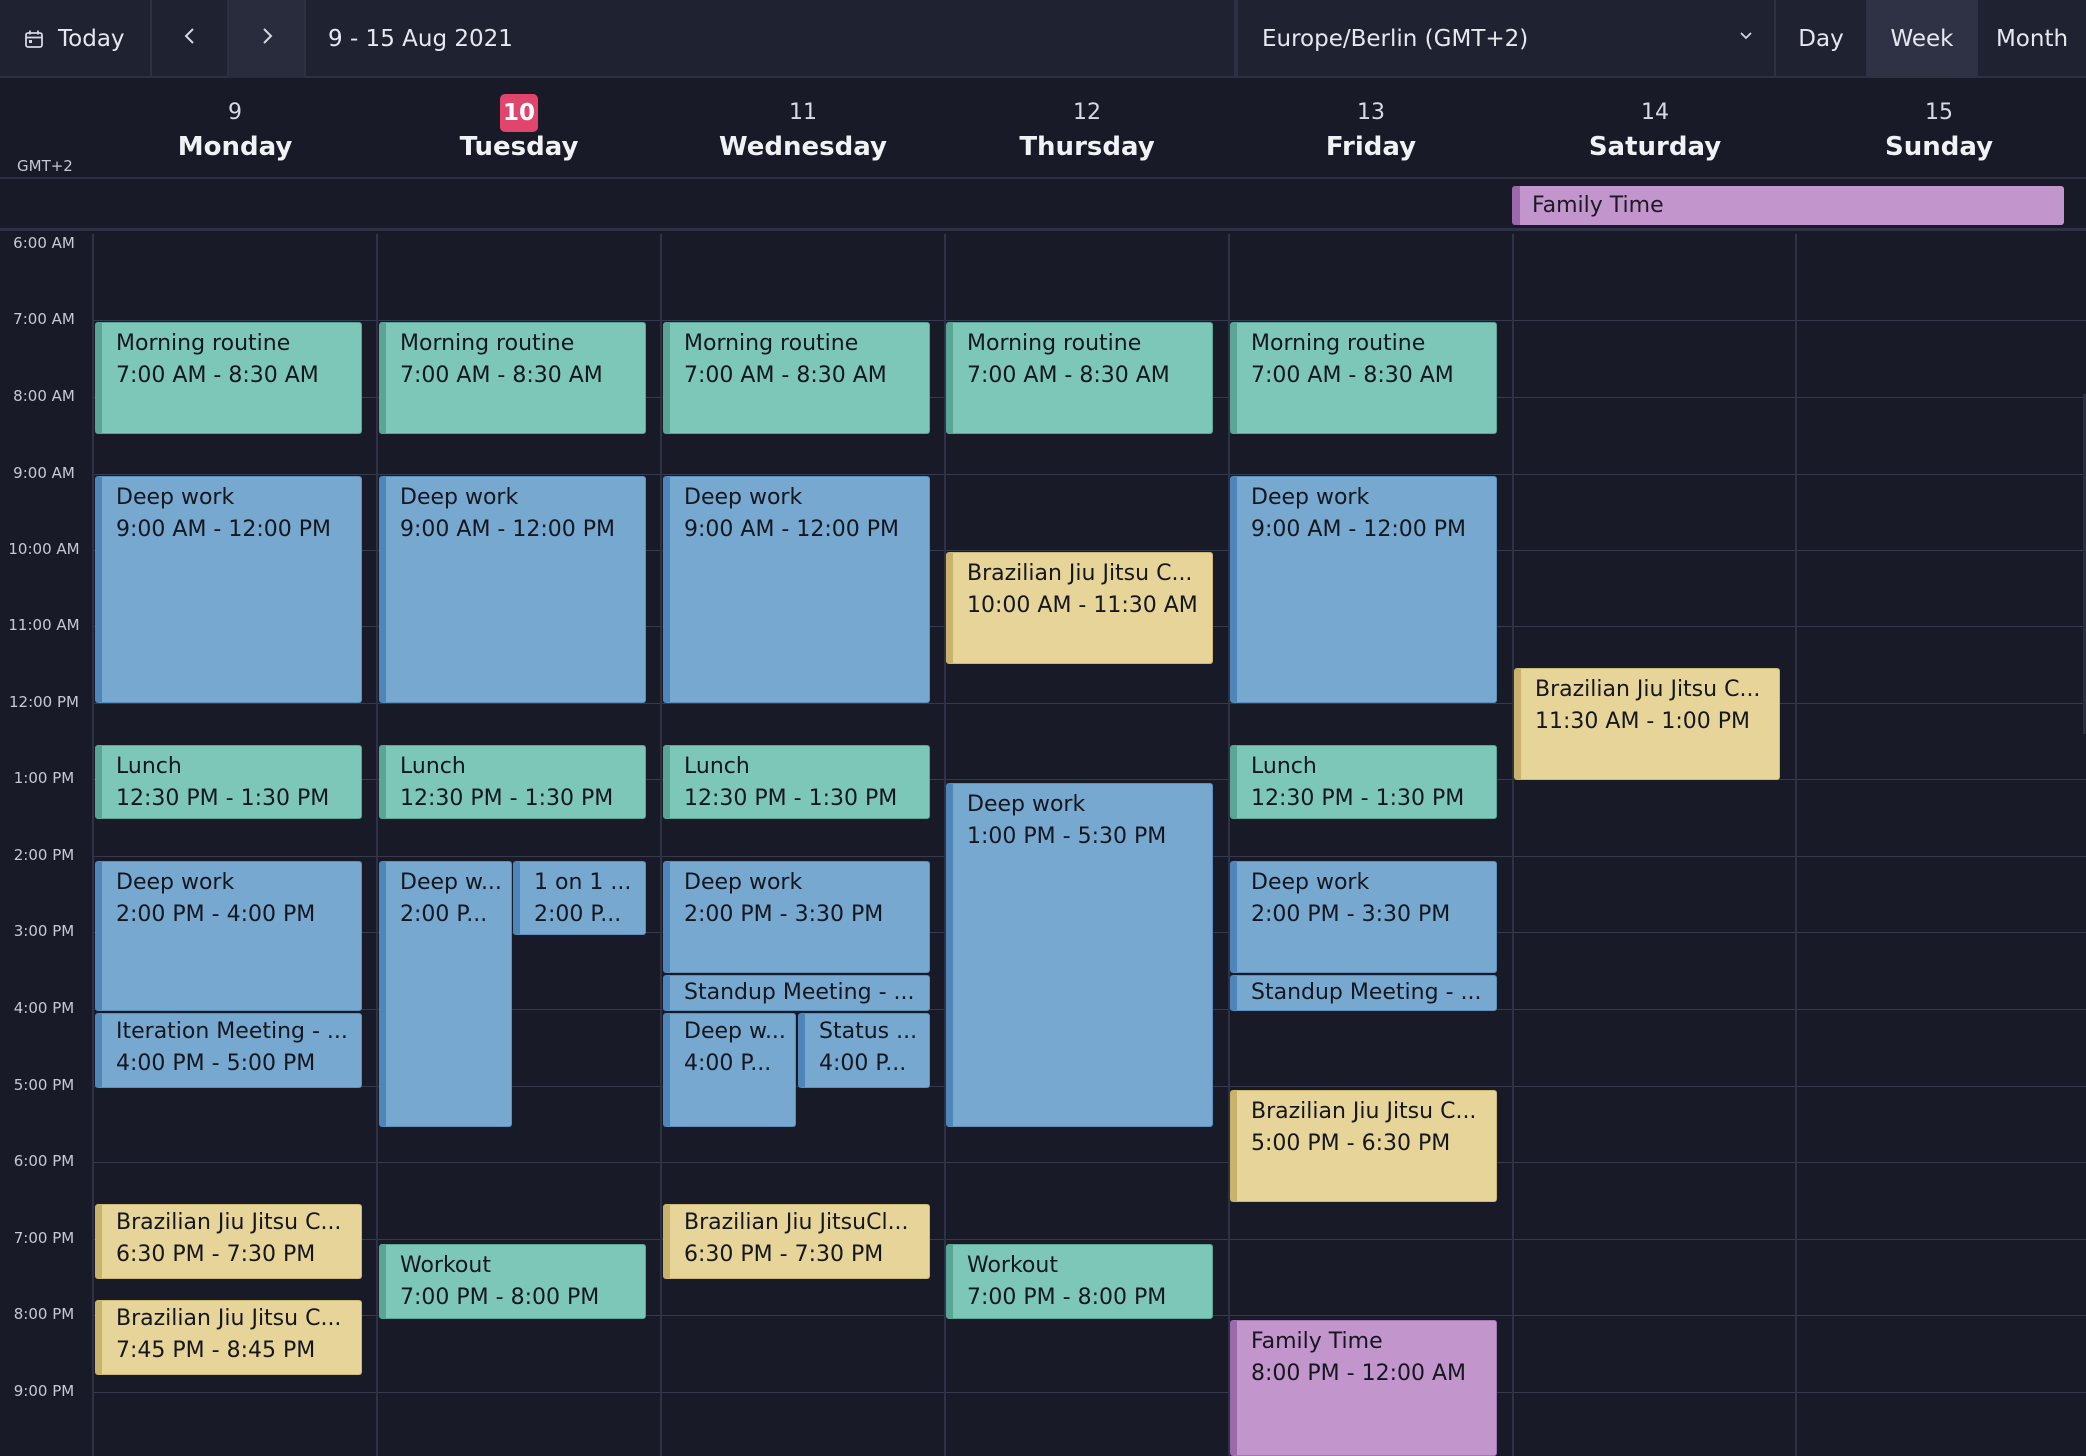 Image resolution: width=2086 pixels, height=1456 pixels. What do you see at coordinates (216, 914) in the screenshot?
I see `event-time: 2:00 PM - 4:00 PM` at bounding box center [216, 914].